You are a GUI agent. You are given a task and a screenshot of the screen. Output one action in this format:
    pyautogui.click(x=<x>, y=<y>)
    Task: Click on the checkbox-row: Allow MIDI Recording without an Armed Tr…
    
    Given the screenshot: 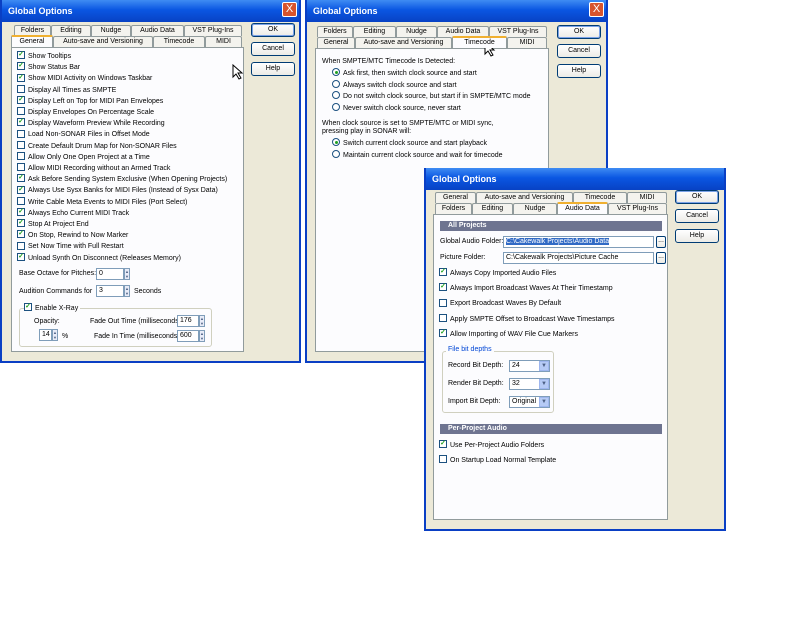 What is the action you would take?
    pyautogui.click(x=93, y=168)
    